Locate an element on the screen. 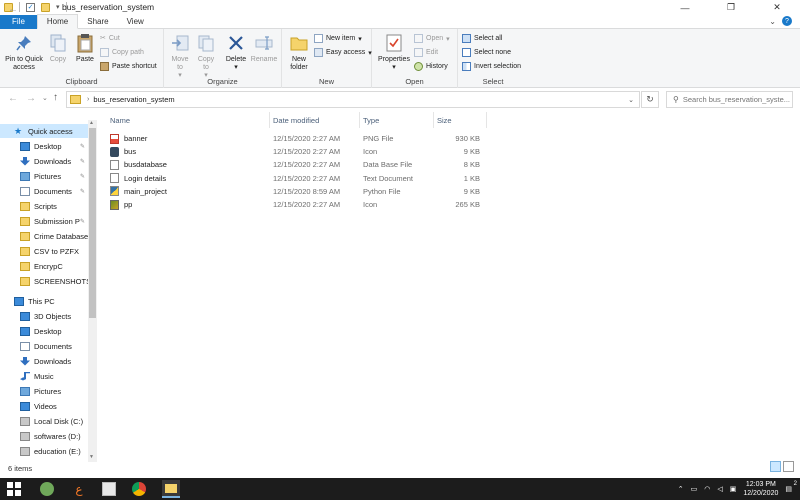 This screenshot has height=500, width=800. file-row: bus 12/15/2020 2:27 AM Icon 9 KB is located at coordinates (297, 151).